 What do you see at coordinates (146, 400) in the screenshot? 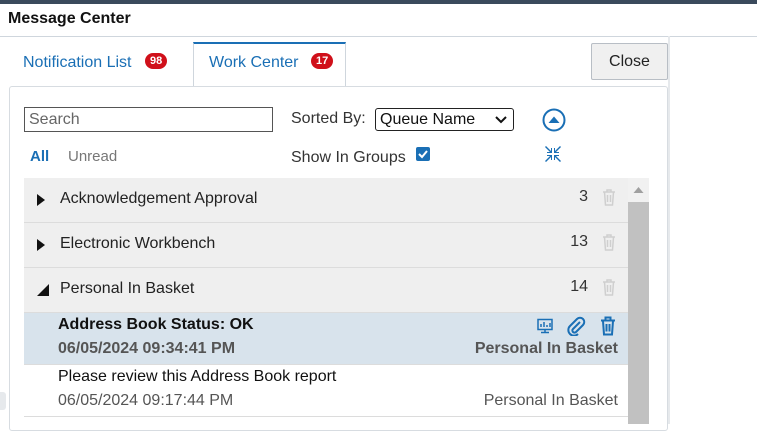
I see `message-date: 06/05/2024 09:17:44 PM` at bounding box center [146, 400].